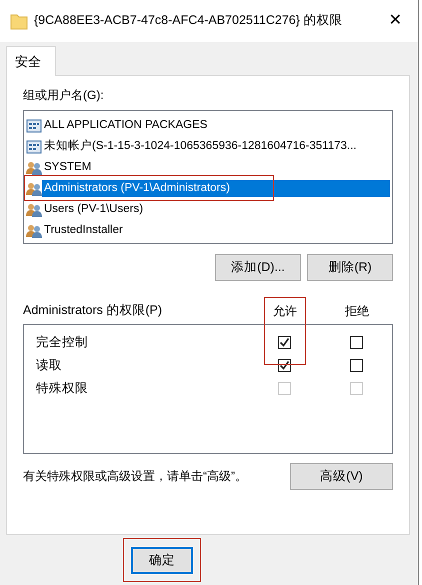 This screenshot has width=422, height=585. Describe the element at coordinates (341, 476) in the screenshot. I see `advanced-button: 高级(V)` at that location.